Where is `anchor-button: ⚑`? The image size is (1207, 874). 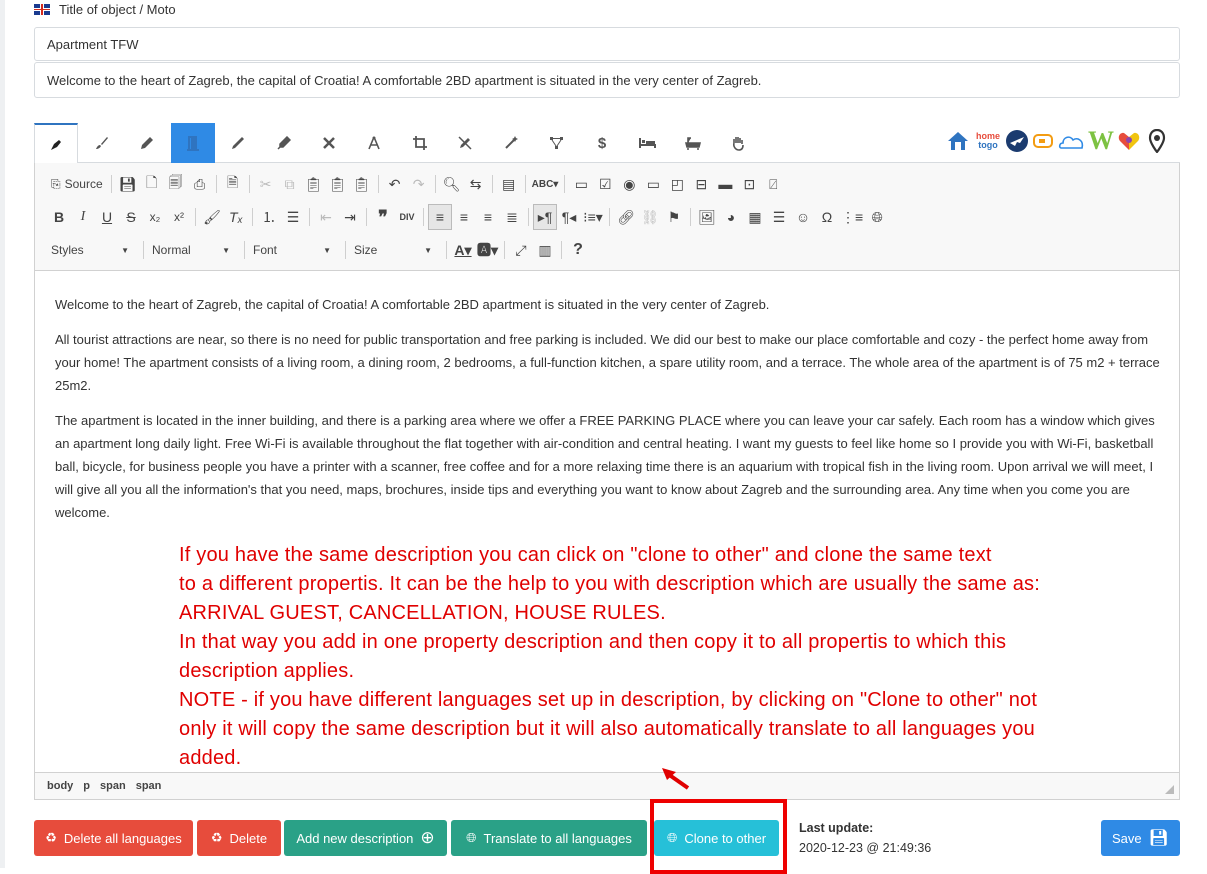
anchor-button: ⚑ is located at coordinates (674, 217).